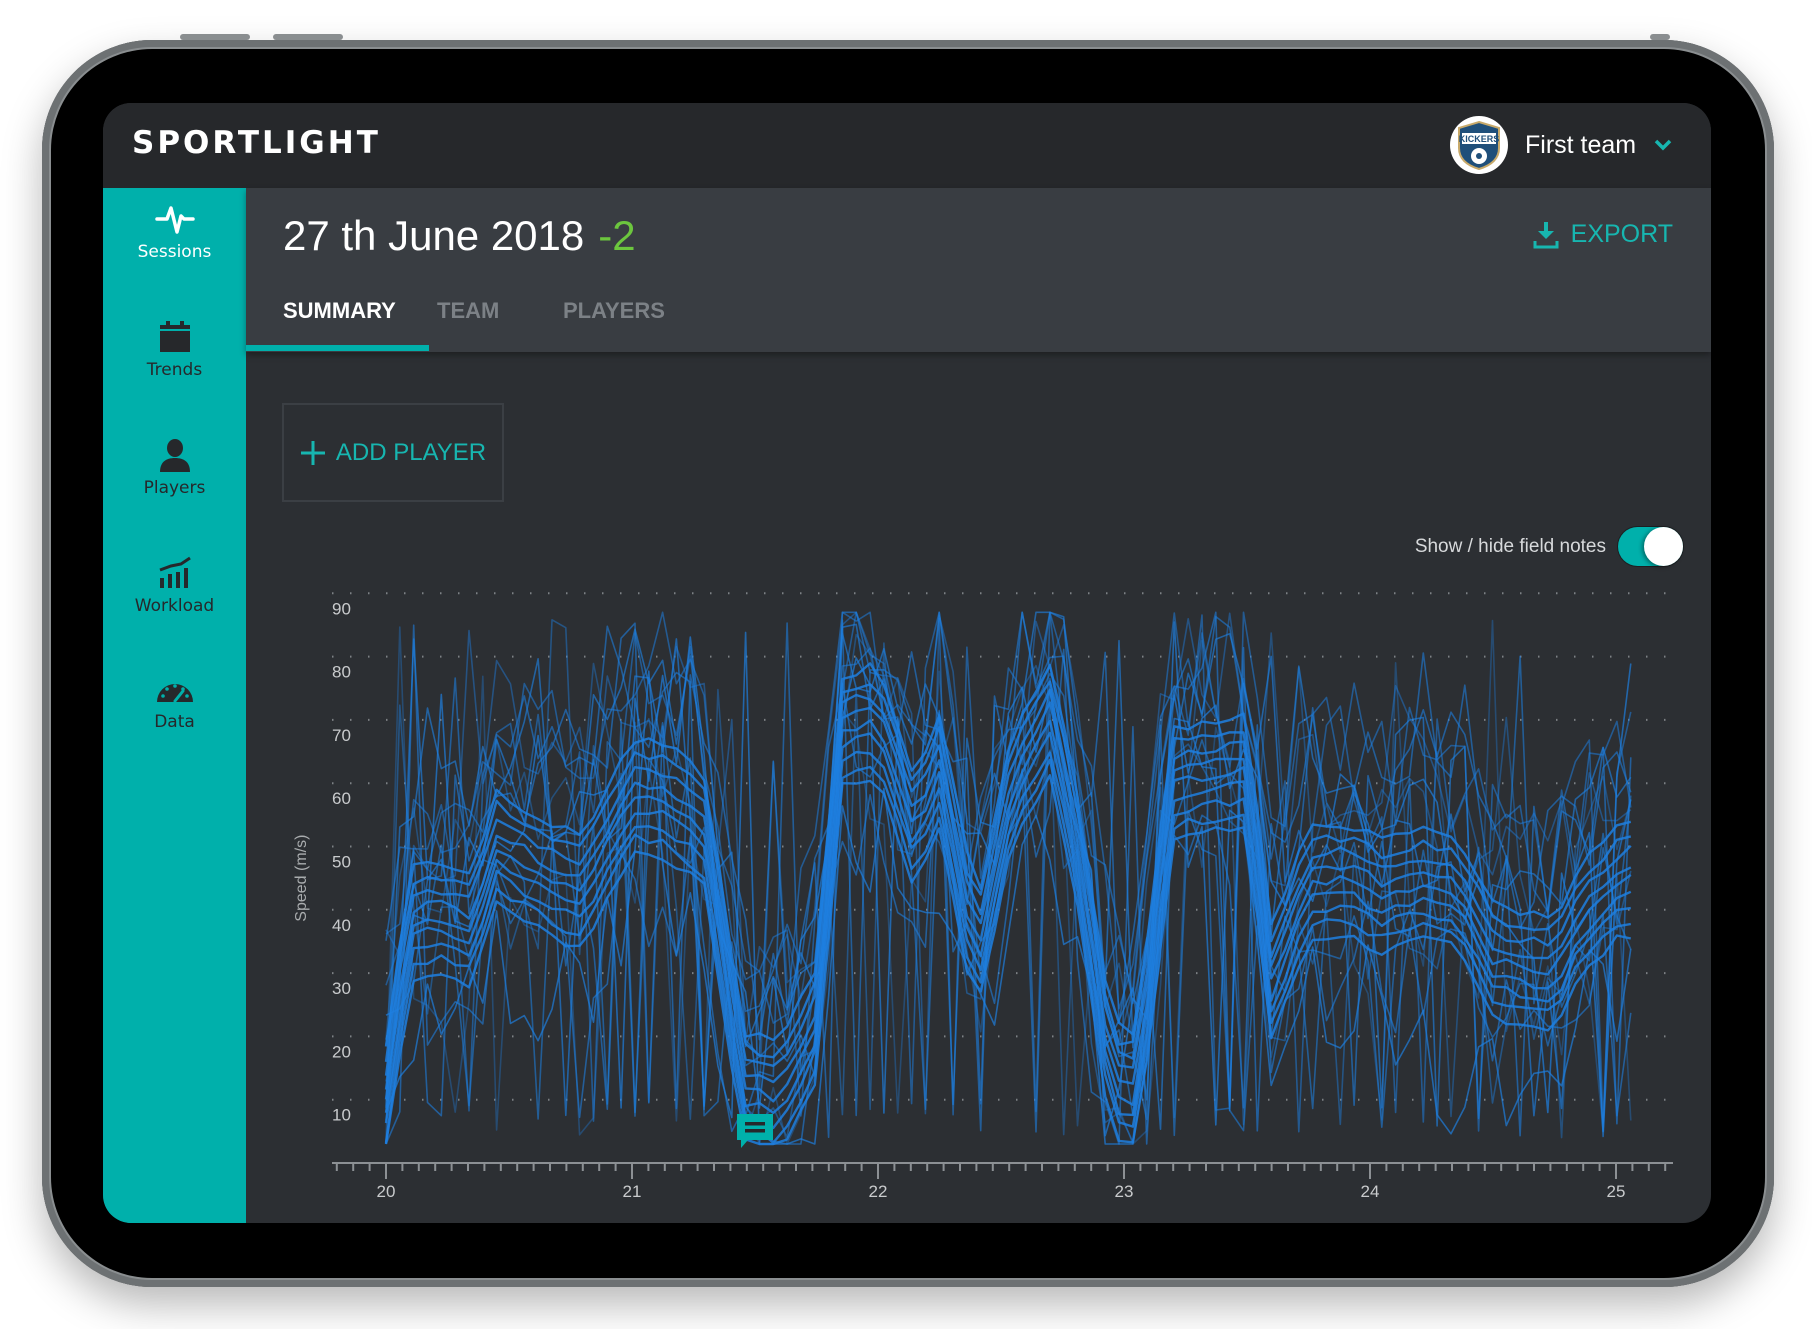 Image resolution: width=1812 pixels, height=1329 pixels. What do you see at coordinates (341, 862) in the screenshot?
I see `y-tick-label: 50` at bounding box center [341, 862].